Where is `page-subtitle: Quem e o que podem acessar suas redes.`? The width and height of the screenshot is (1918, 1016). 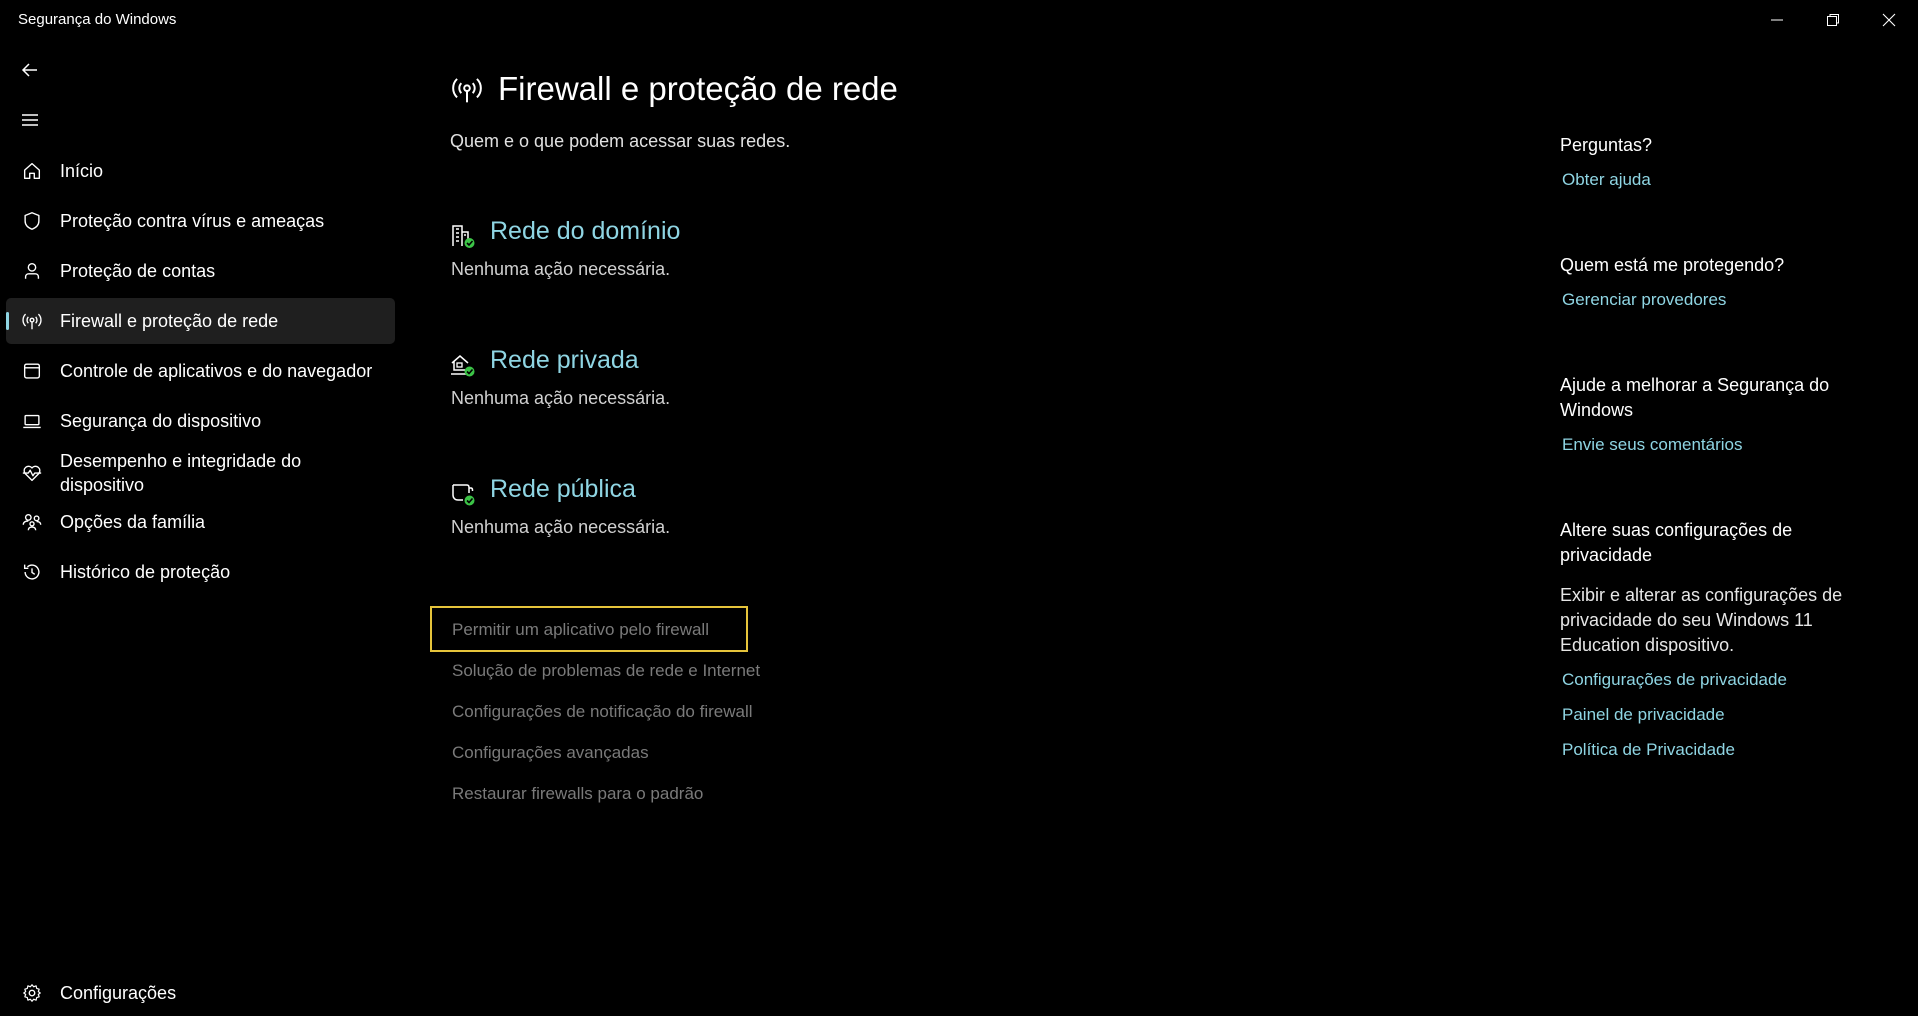 page-subtitle: Quem e o que podem acessar suas redes. is located at coordinates (620, 141).